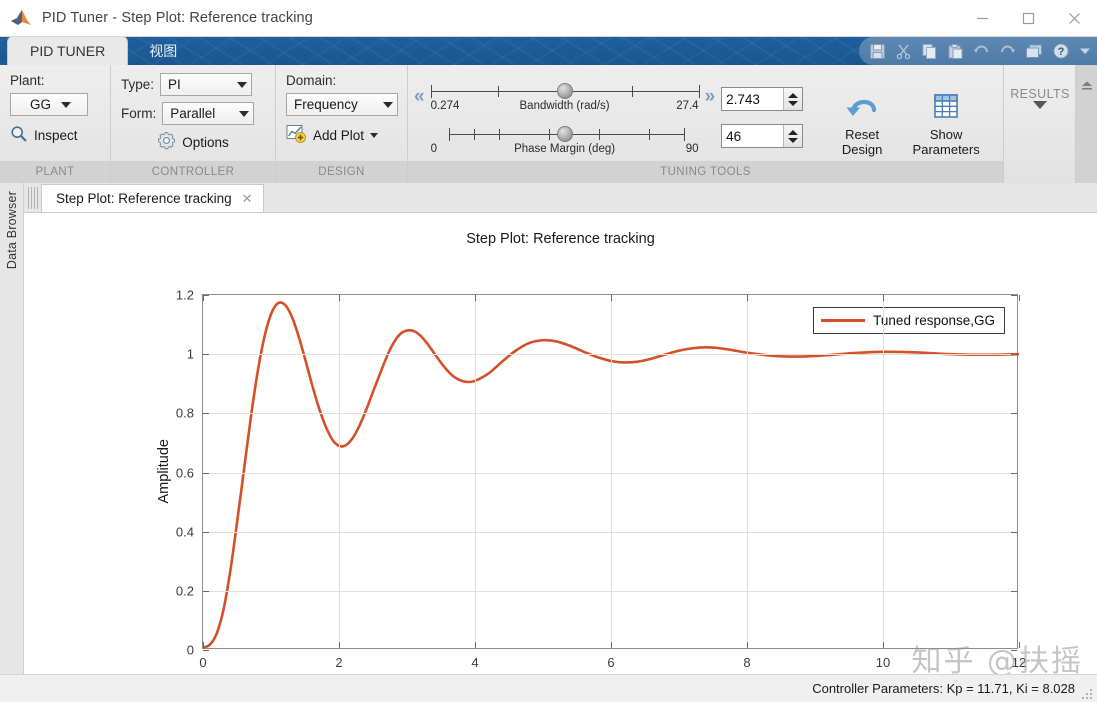 Image resolution: width=1097 pixels, height=702 pixels. I want to click on x-tick-label: 6, so click(611, 662).